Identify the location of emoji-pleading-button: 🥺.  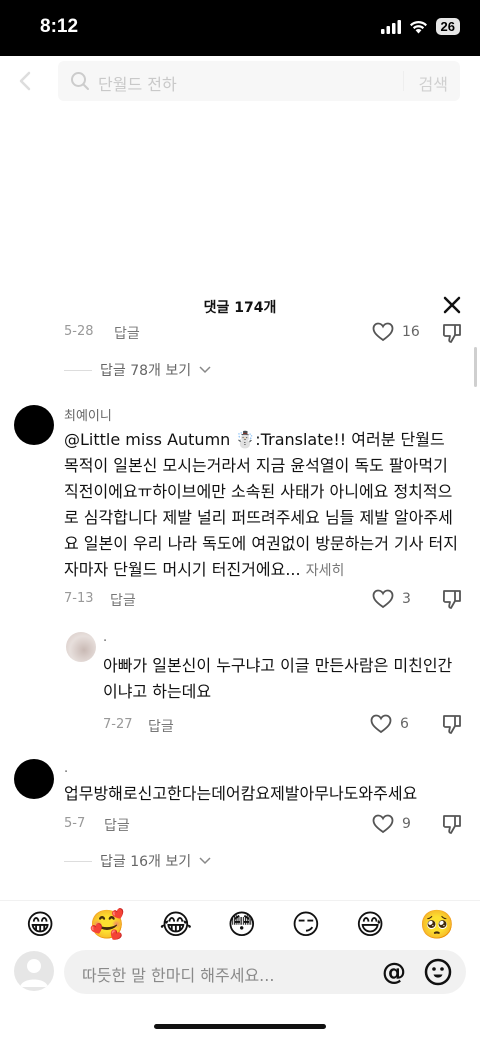
(437, 924).